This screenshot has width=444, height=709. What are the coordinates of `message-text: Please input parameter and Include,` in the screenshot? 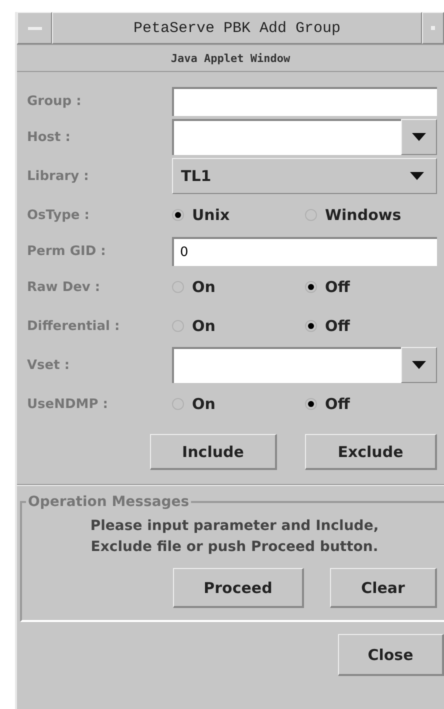 It's located at (234, 526).